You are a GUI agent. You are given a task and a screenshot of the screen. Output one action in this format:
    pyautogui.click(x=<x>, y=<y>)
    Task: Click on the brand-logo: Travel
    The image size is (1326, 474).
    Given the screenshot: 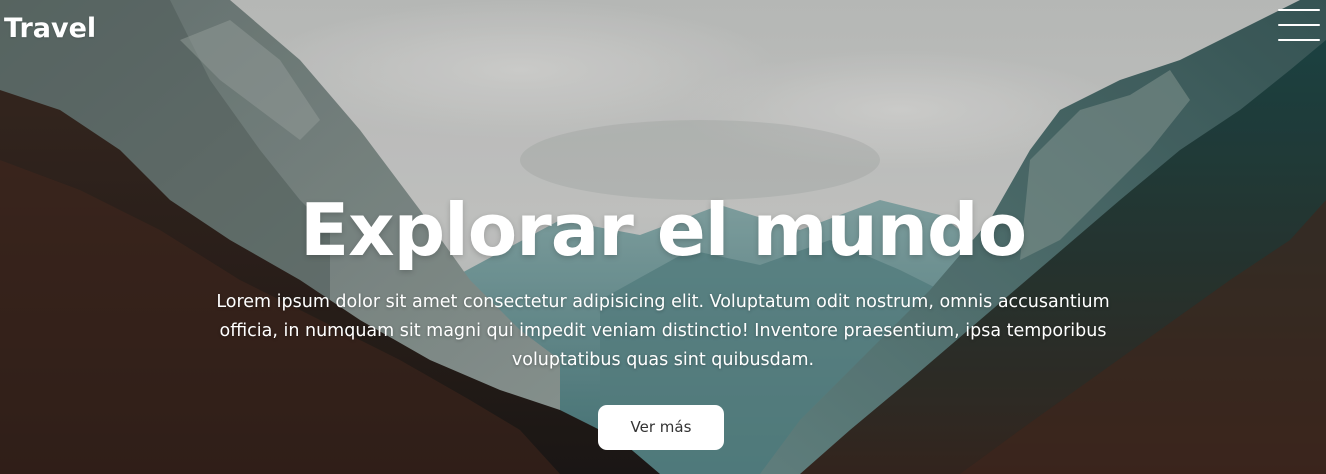 What is the action you would take?
    pyautogui.click(x=50, y=29)
    